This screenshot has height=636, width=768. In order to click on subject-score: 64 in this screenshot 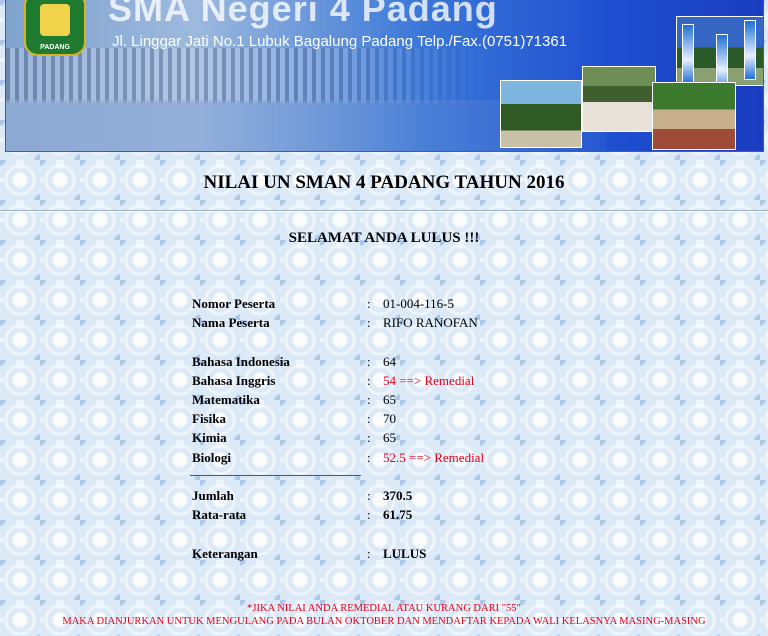, I will do `click(389, 361)`.